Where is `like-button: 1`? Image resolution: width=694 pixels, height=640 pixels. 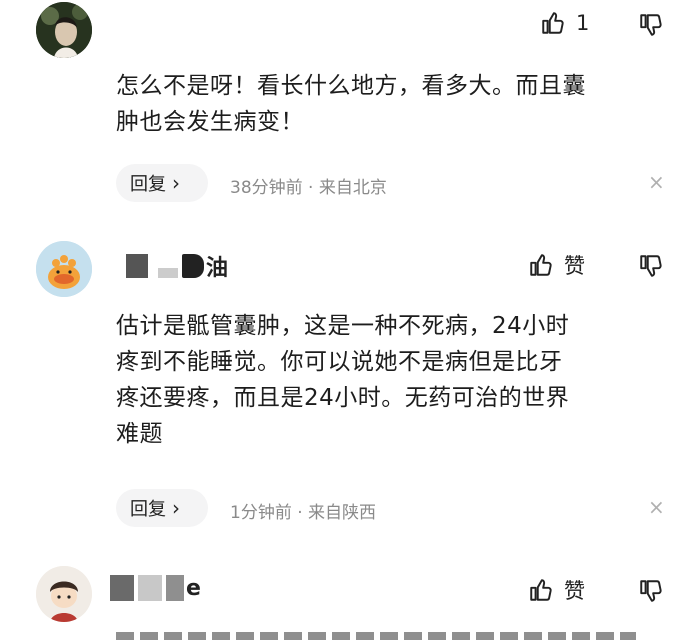 like-button: 1 is located at coordinates (564, 23).